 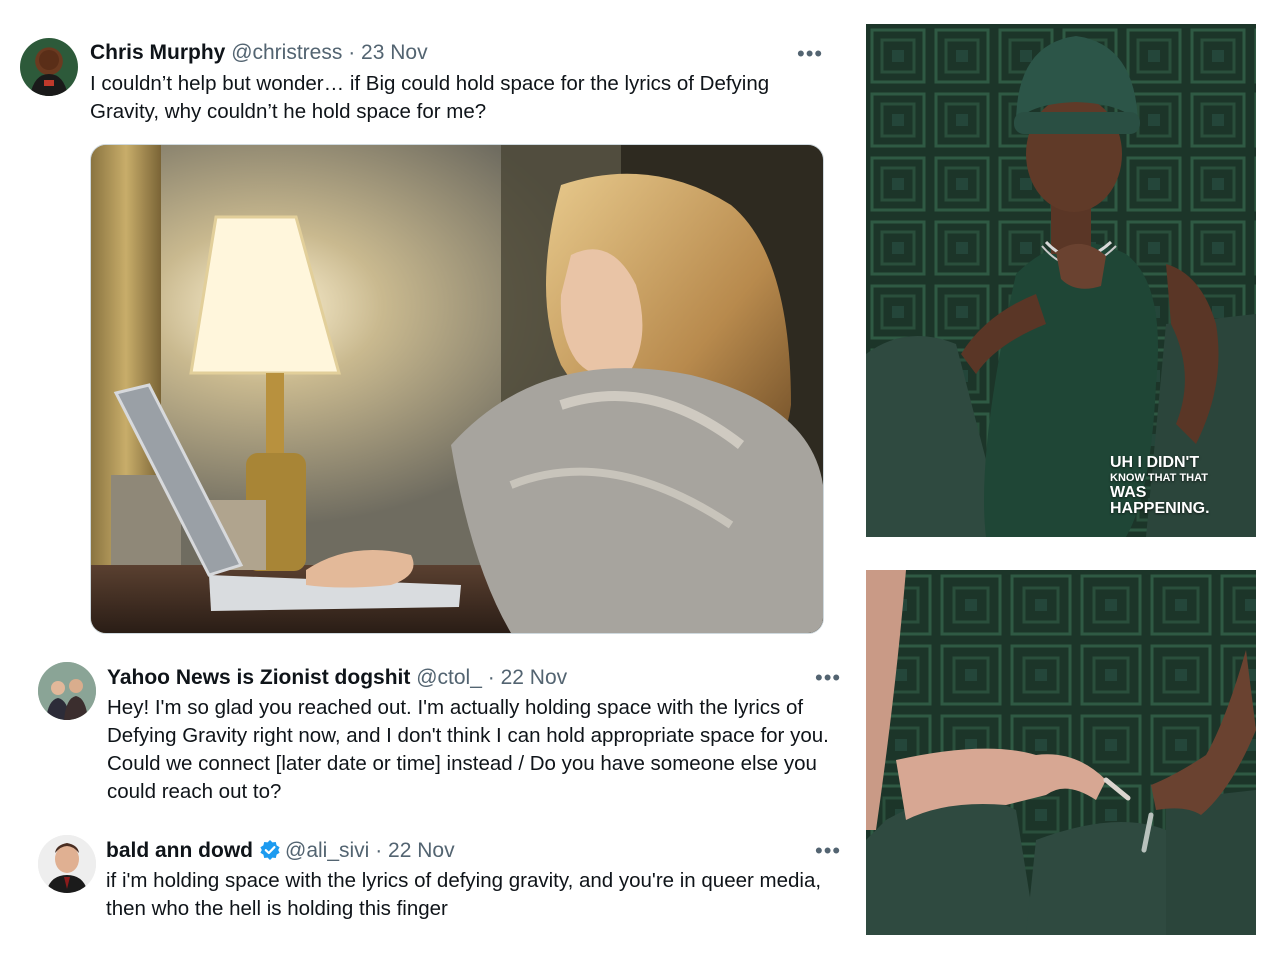 What do you see at coordinates (394, 52) in the screenshot?
I see `tweet-date: 23 Nov` at bounding box center [394, 52].